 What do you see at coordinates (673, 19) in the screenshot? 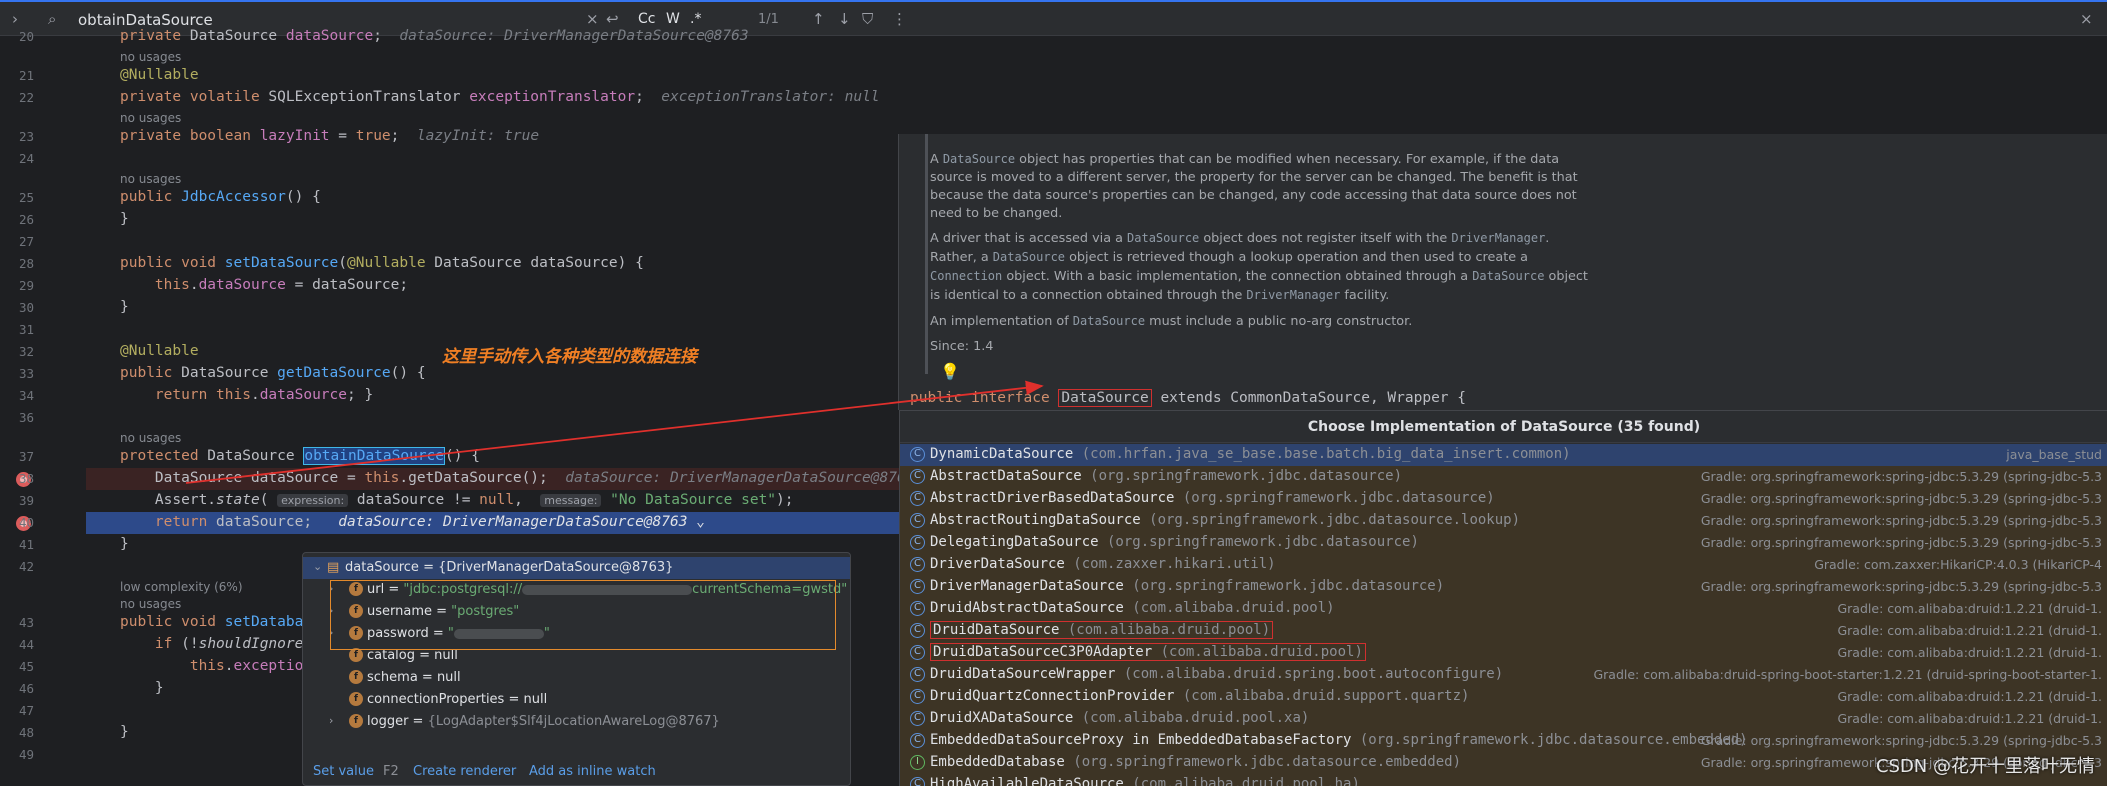
I see `whole-words-toggle: W` at bounding box center [673, 19].